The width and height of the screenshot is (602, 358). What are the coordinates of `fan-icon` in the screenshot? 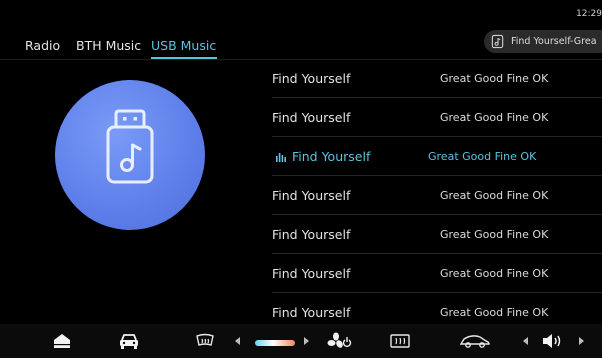 It's located at (339, 340).